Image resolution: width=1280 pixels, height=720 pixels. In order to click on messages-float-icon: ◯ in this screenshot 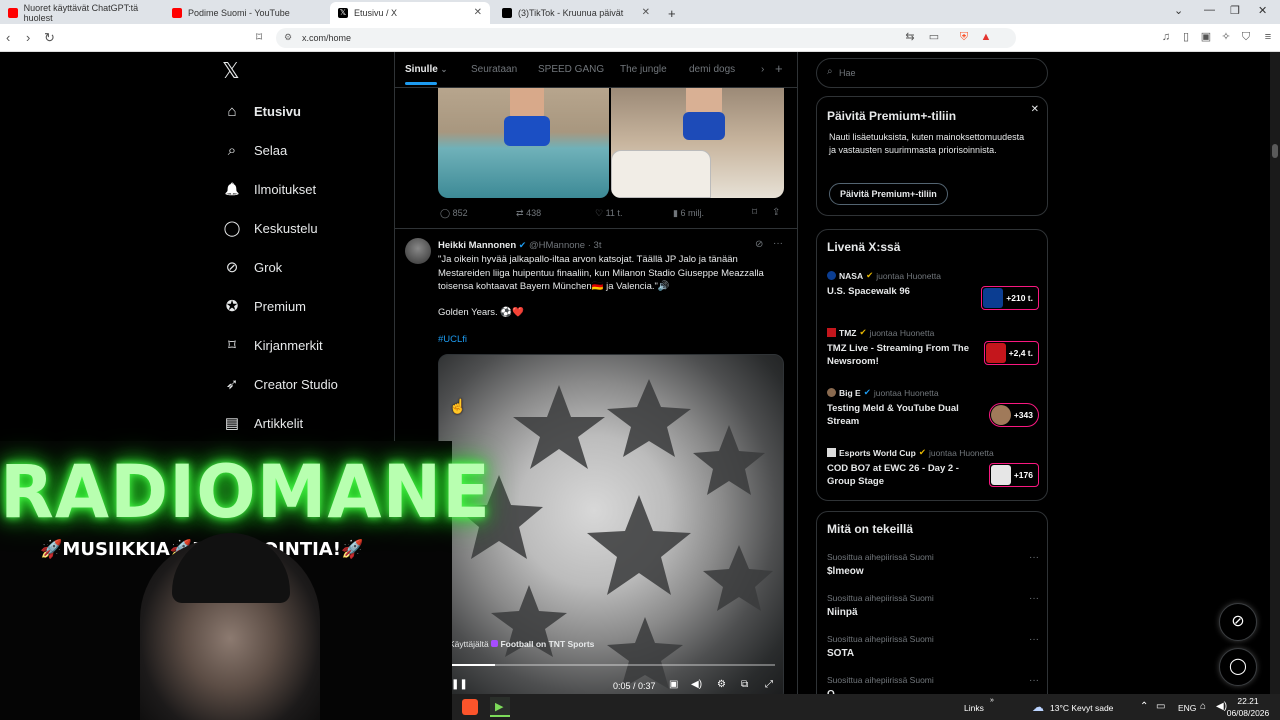, I will do `click(1238, 667)`.